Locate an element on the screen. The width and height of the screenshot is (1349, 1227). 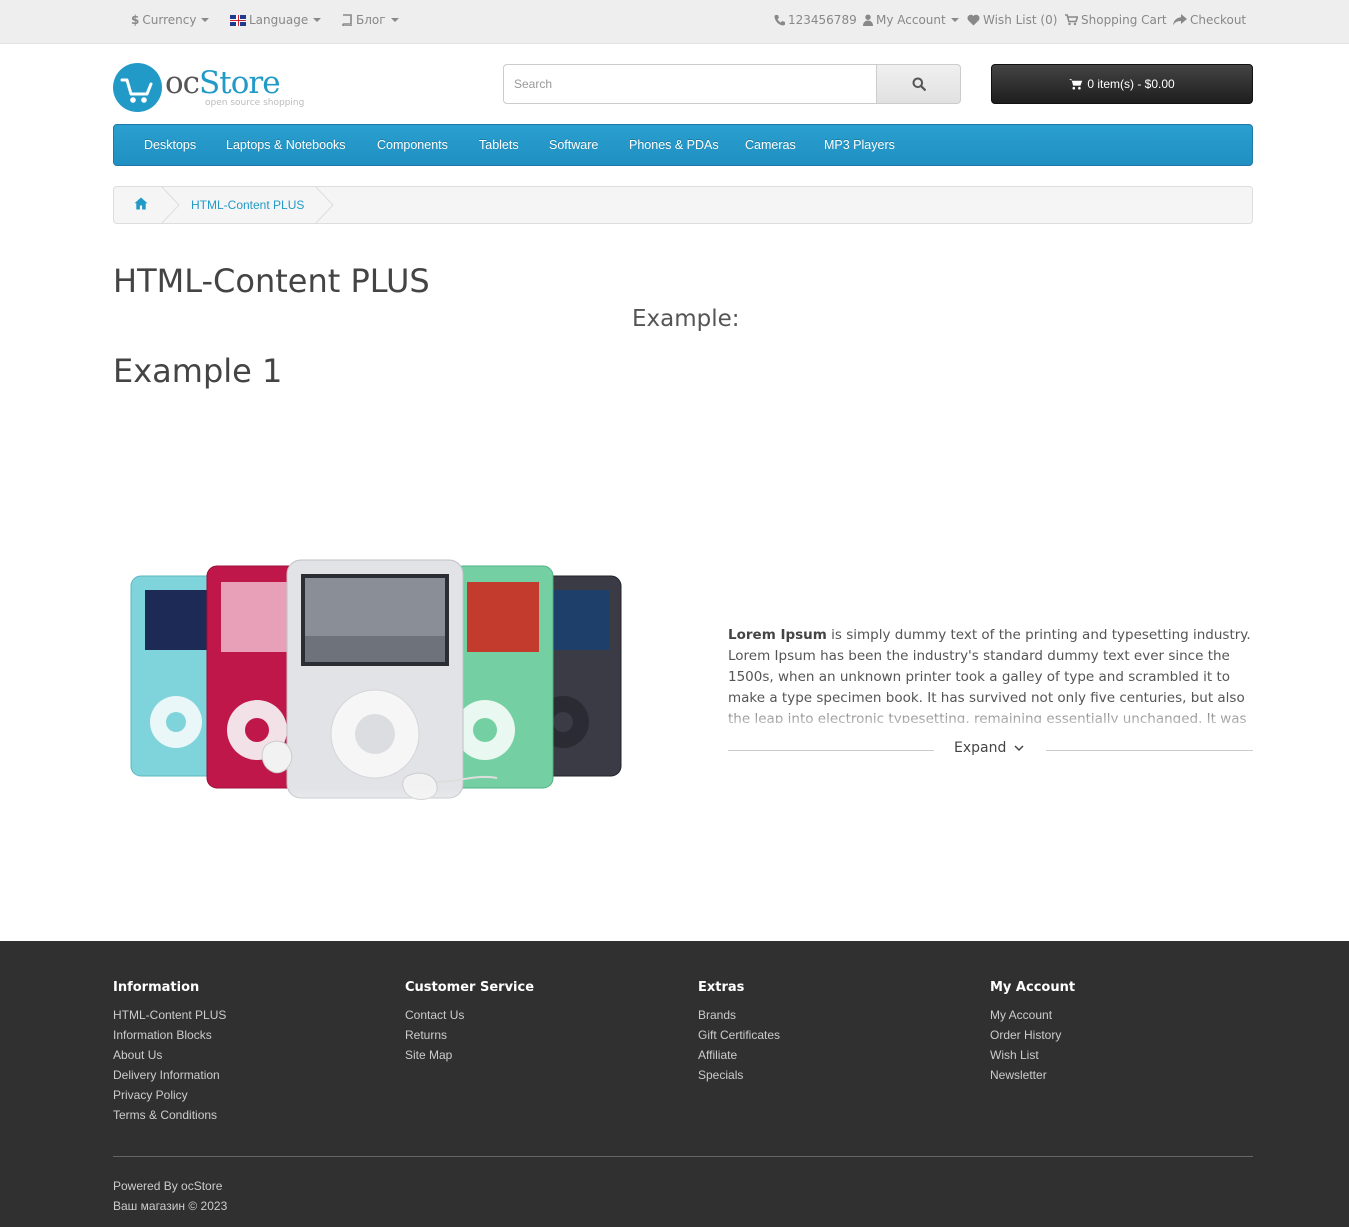
footer-link: Wish List is located at coordinates (1032, 1055).